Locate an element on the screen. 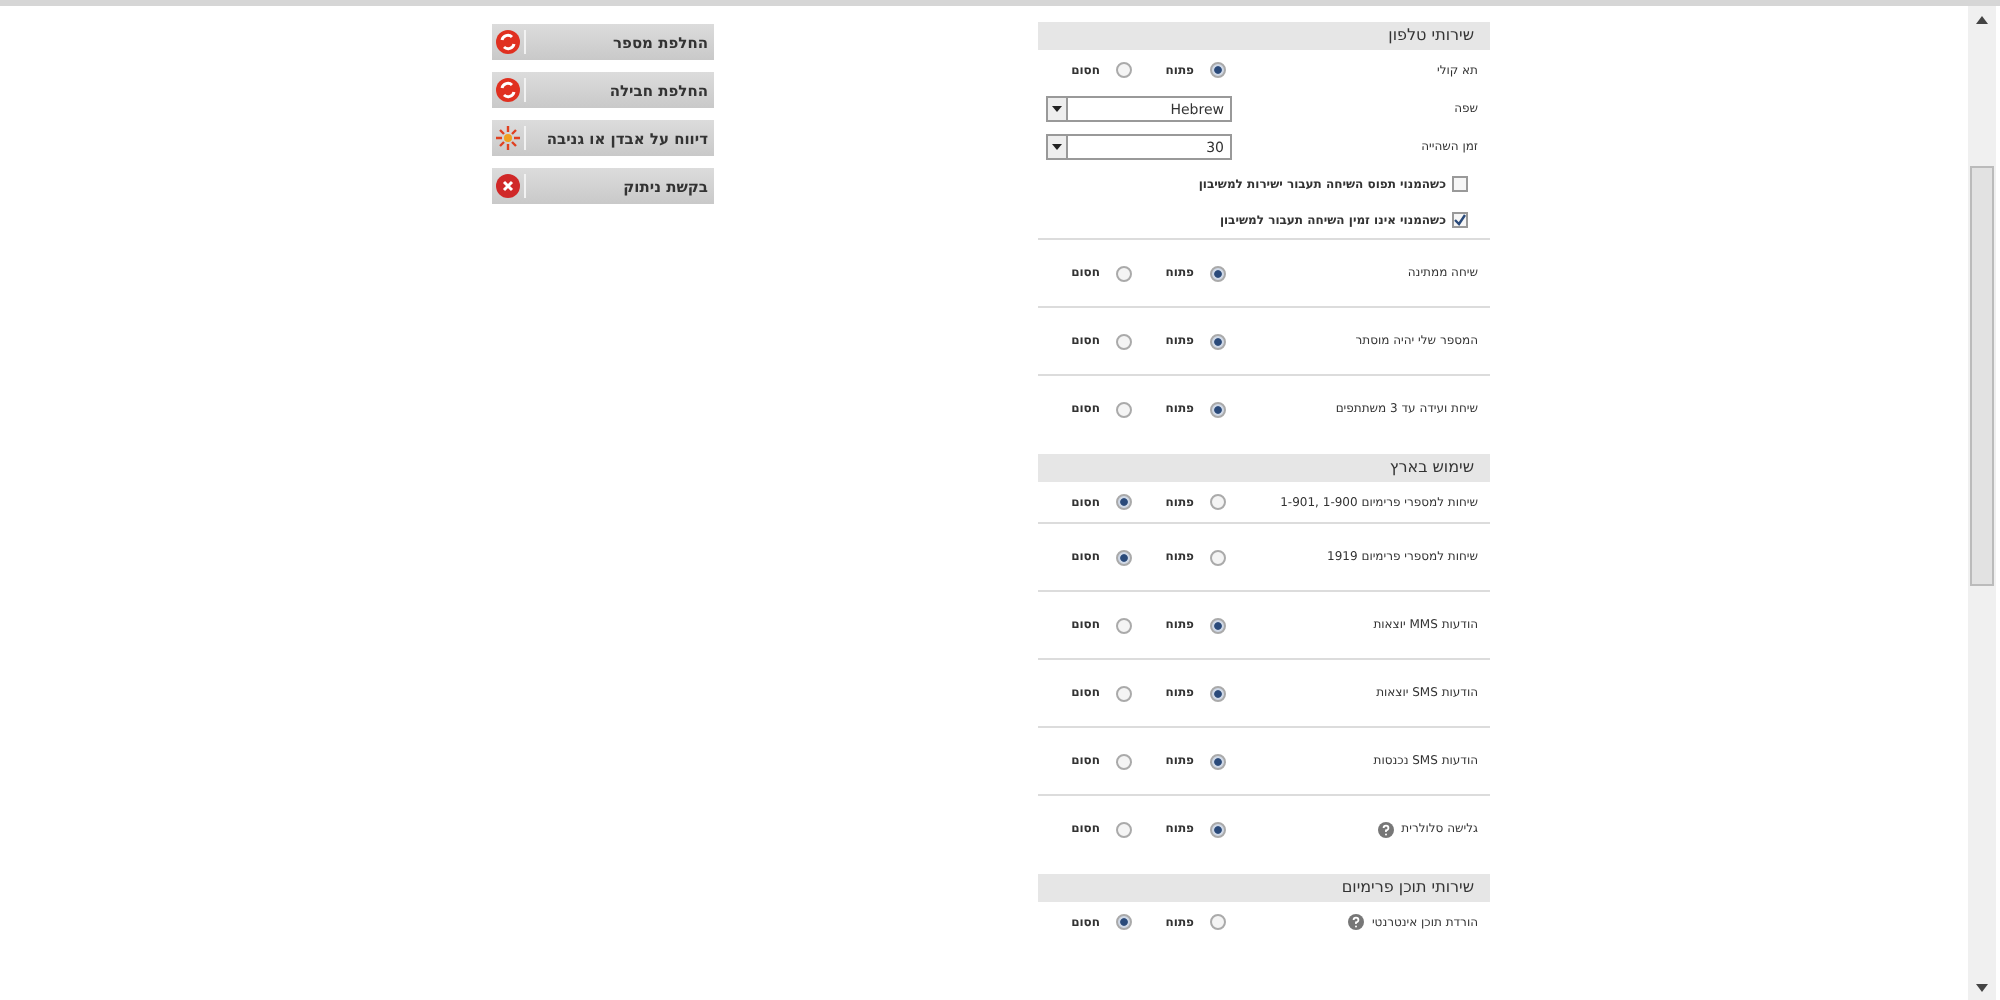 The width and height of the screenshot is (2000, 1000). check-icon is located at coordinates (1460, 220).